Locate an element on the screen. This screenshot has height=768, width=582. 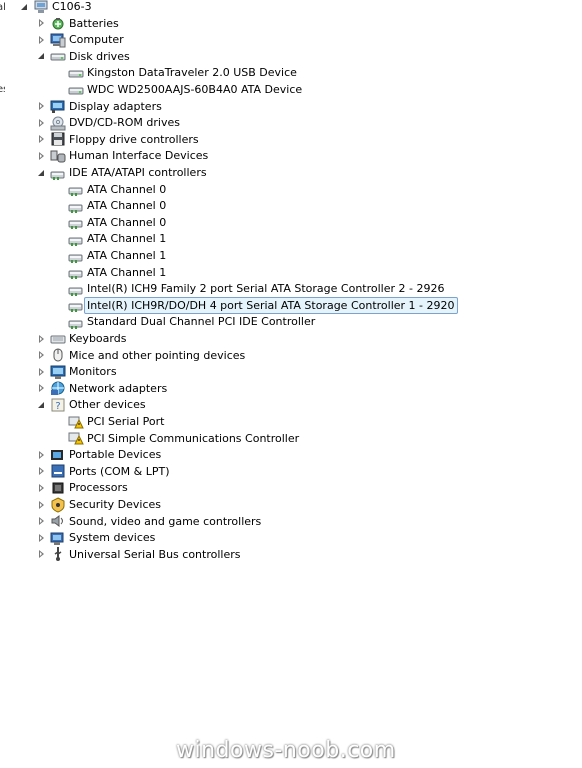
hid-icon is located at coordinates (58, 156).